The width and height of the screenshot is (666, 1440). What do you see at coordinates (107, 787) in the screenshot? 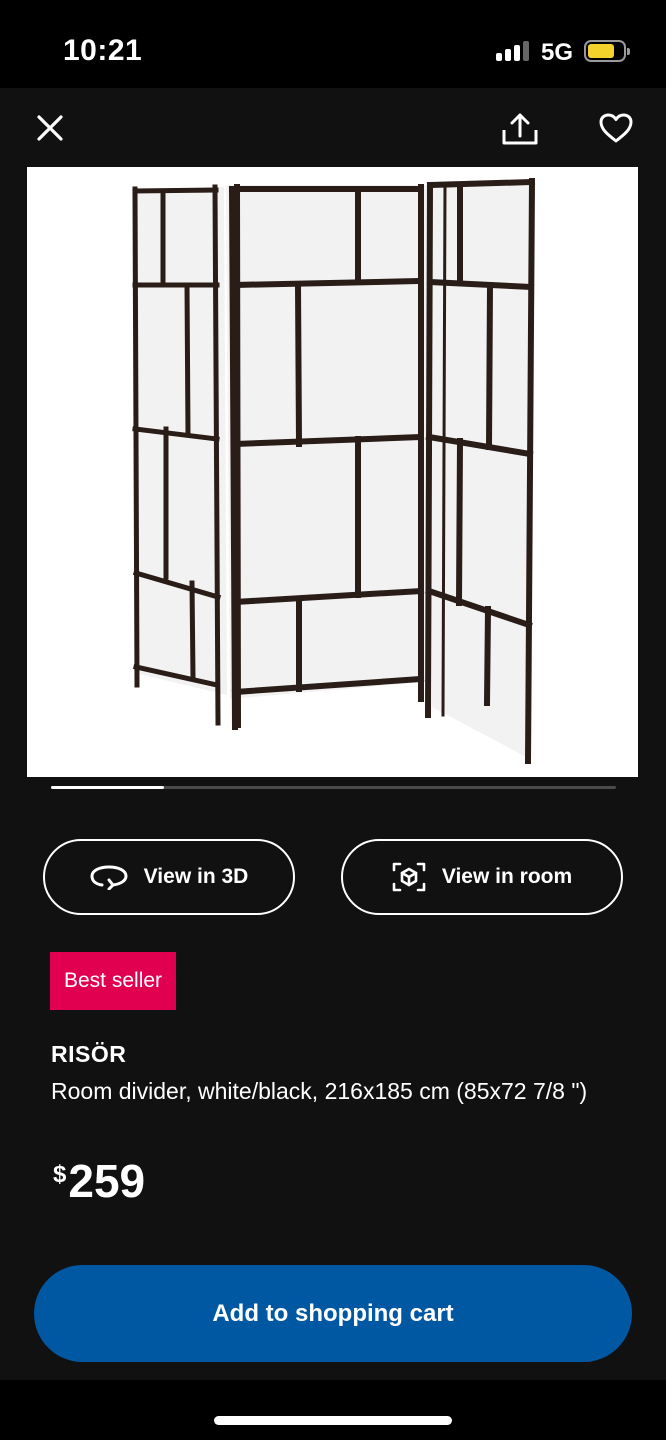
I see `carousel-progress-fill` at bounding box center [107, 787].